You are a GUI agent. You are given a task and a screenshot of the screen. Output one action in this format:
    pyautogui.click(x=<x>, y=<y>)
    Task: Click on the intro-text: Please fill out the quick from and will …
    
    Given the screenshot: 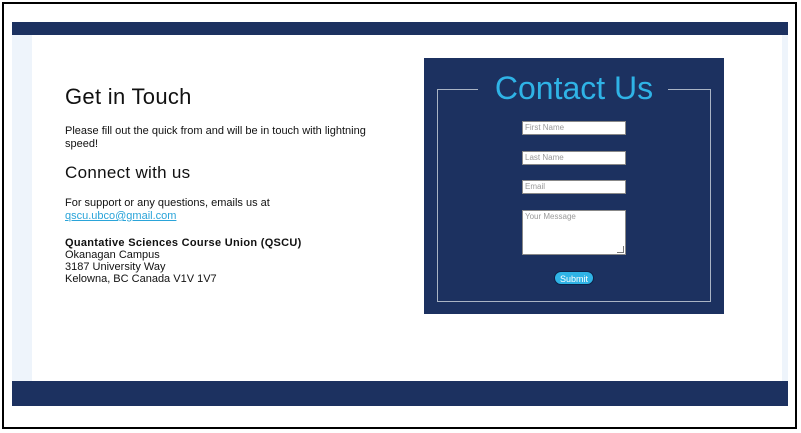 What is the action you would take?
    pyautogui.click(x=215, y=137)
    